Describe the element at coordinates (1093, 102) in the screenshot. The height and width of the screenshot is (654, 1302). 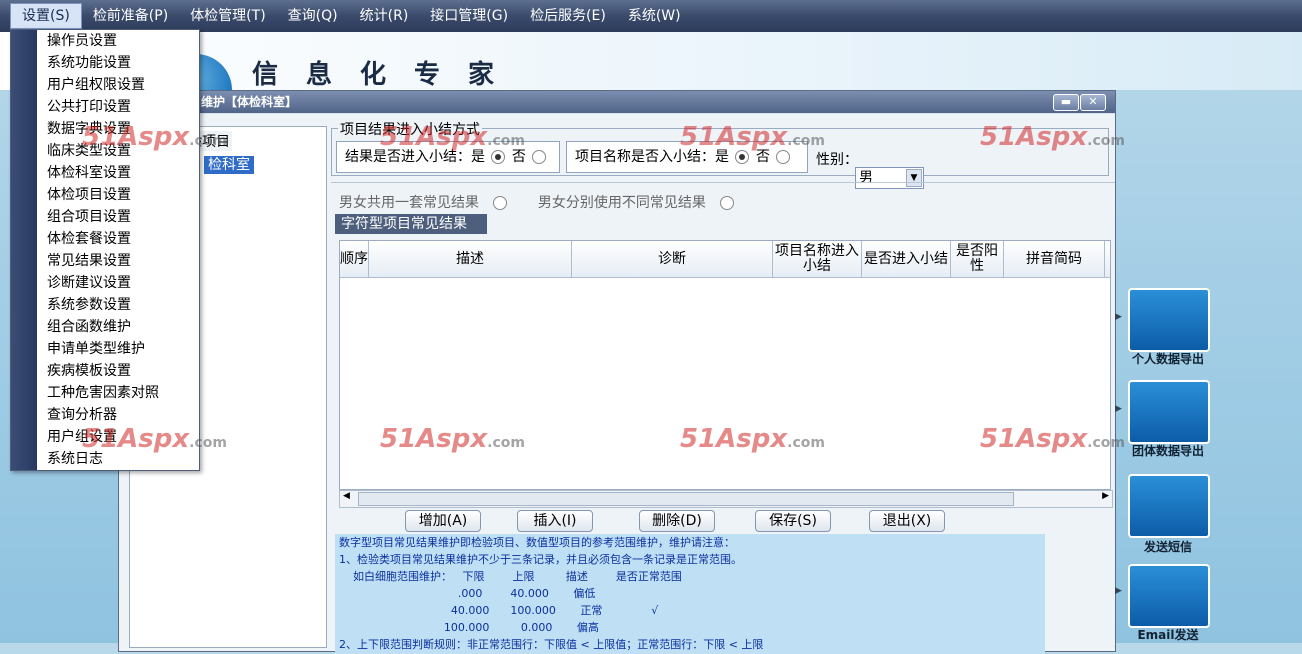
I see `close-button: ✕` at that location.